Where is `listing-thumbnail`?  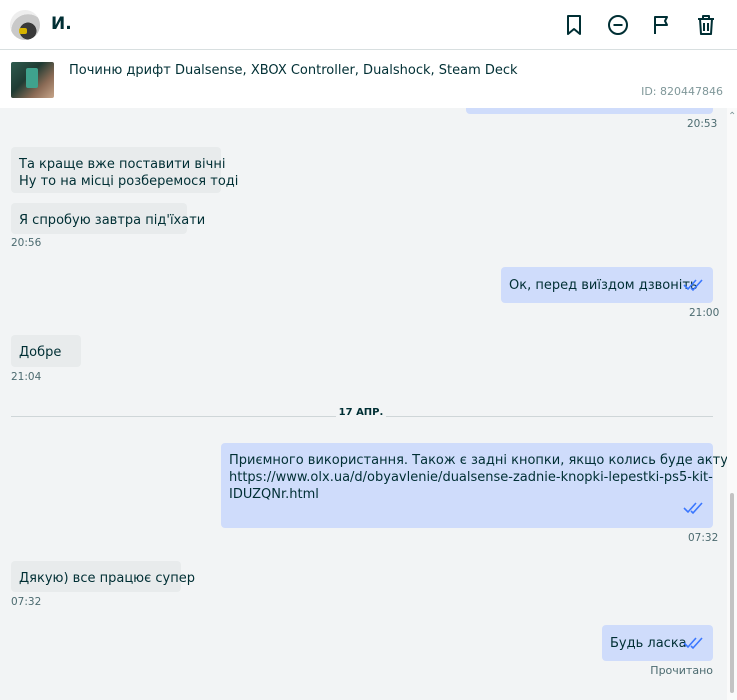 listing-thumbnail is located at coordinates (32, 80).